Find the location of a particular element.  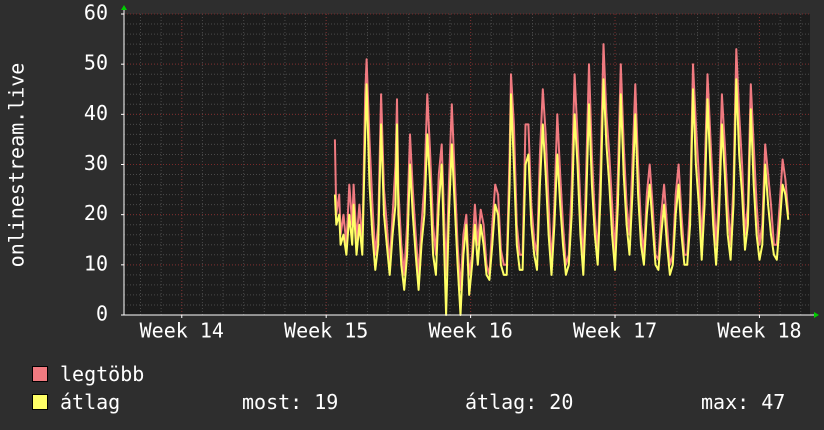

x-tick-labels: Week 14 Week 15 Week 16 Week 17 Week 18 is located at coordinates (471, 329).